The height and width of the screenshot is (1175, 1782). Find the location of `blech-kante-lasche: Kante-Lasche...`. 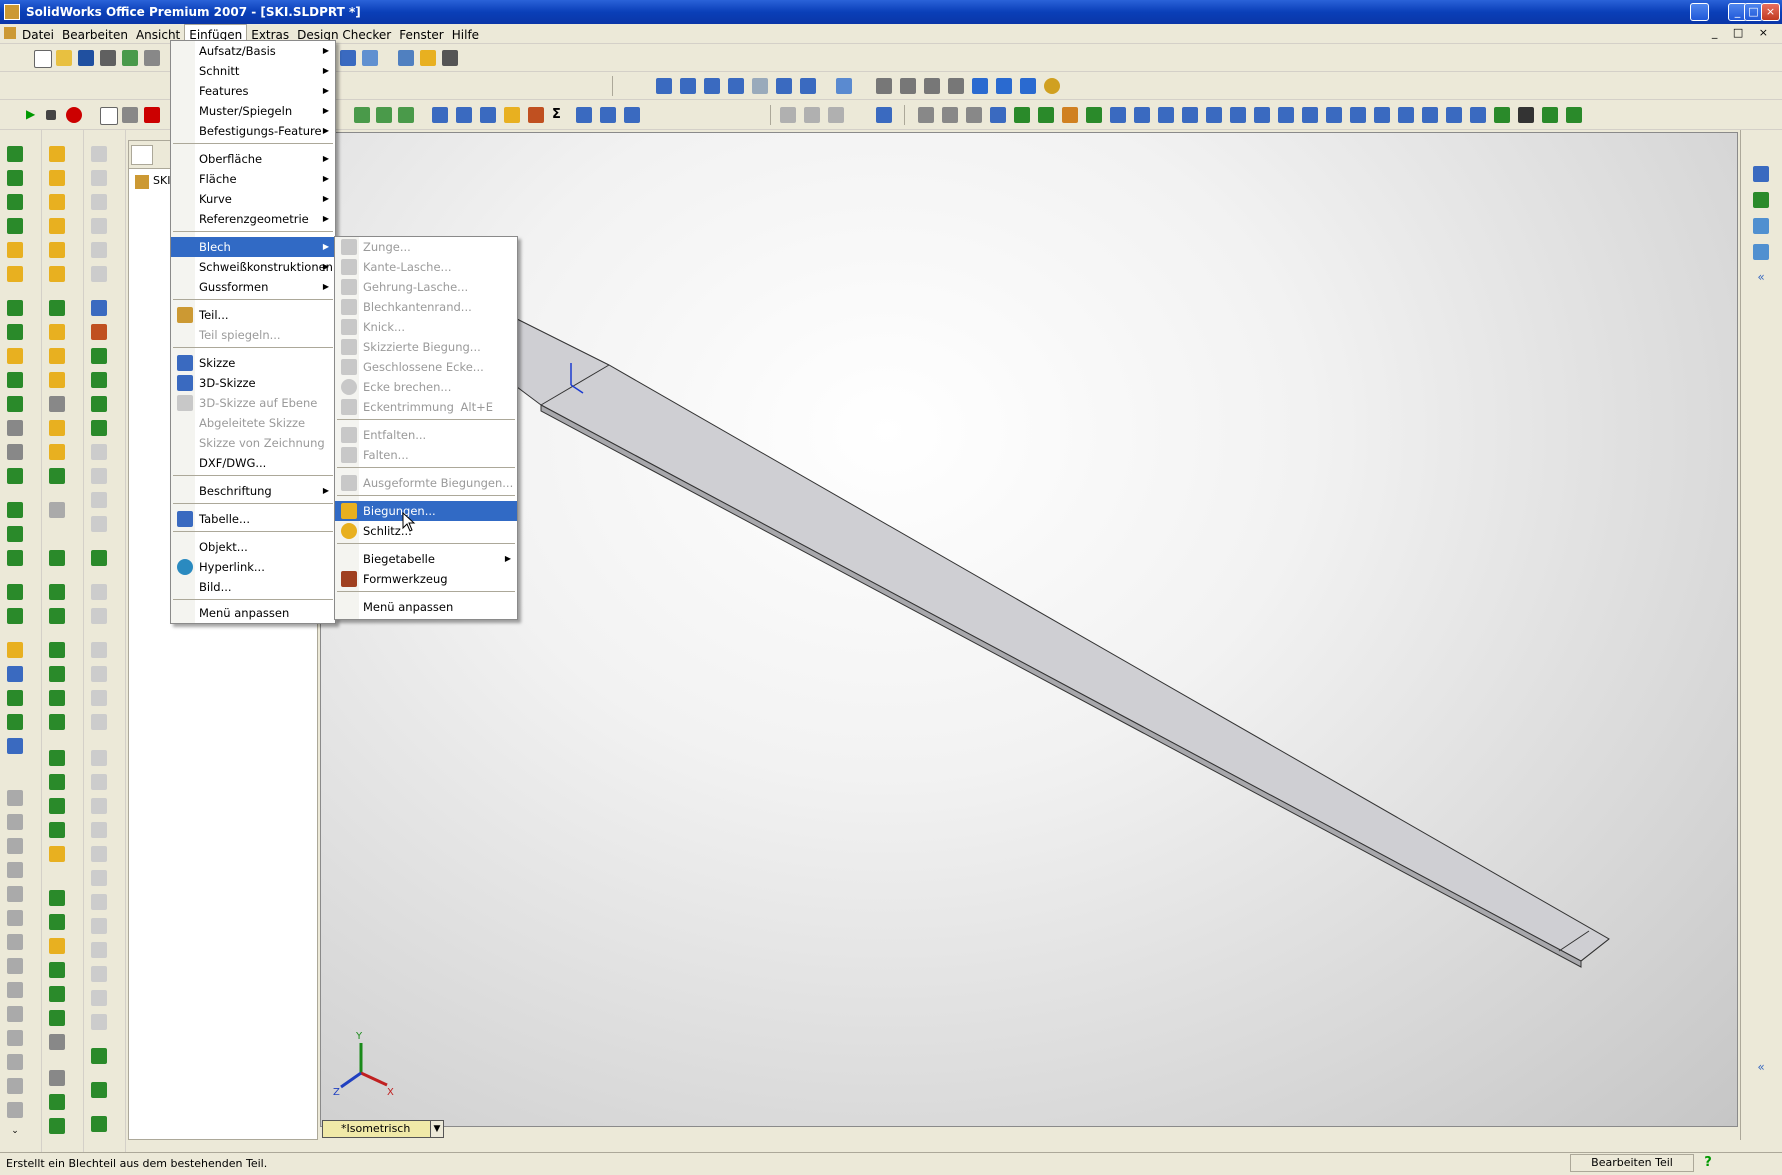

blech-kante-lasche: Kante-Lasche... is located at coordinates (426, 267).